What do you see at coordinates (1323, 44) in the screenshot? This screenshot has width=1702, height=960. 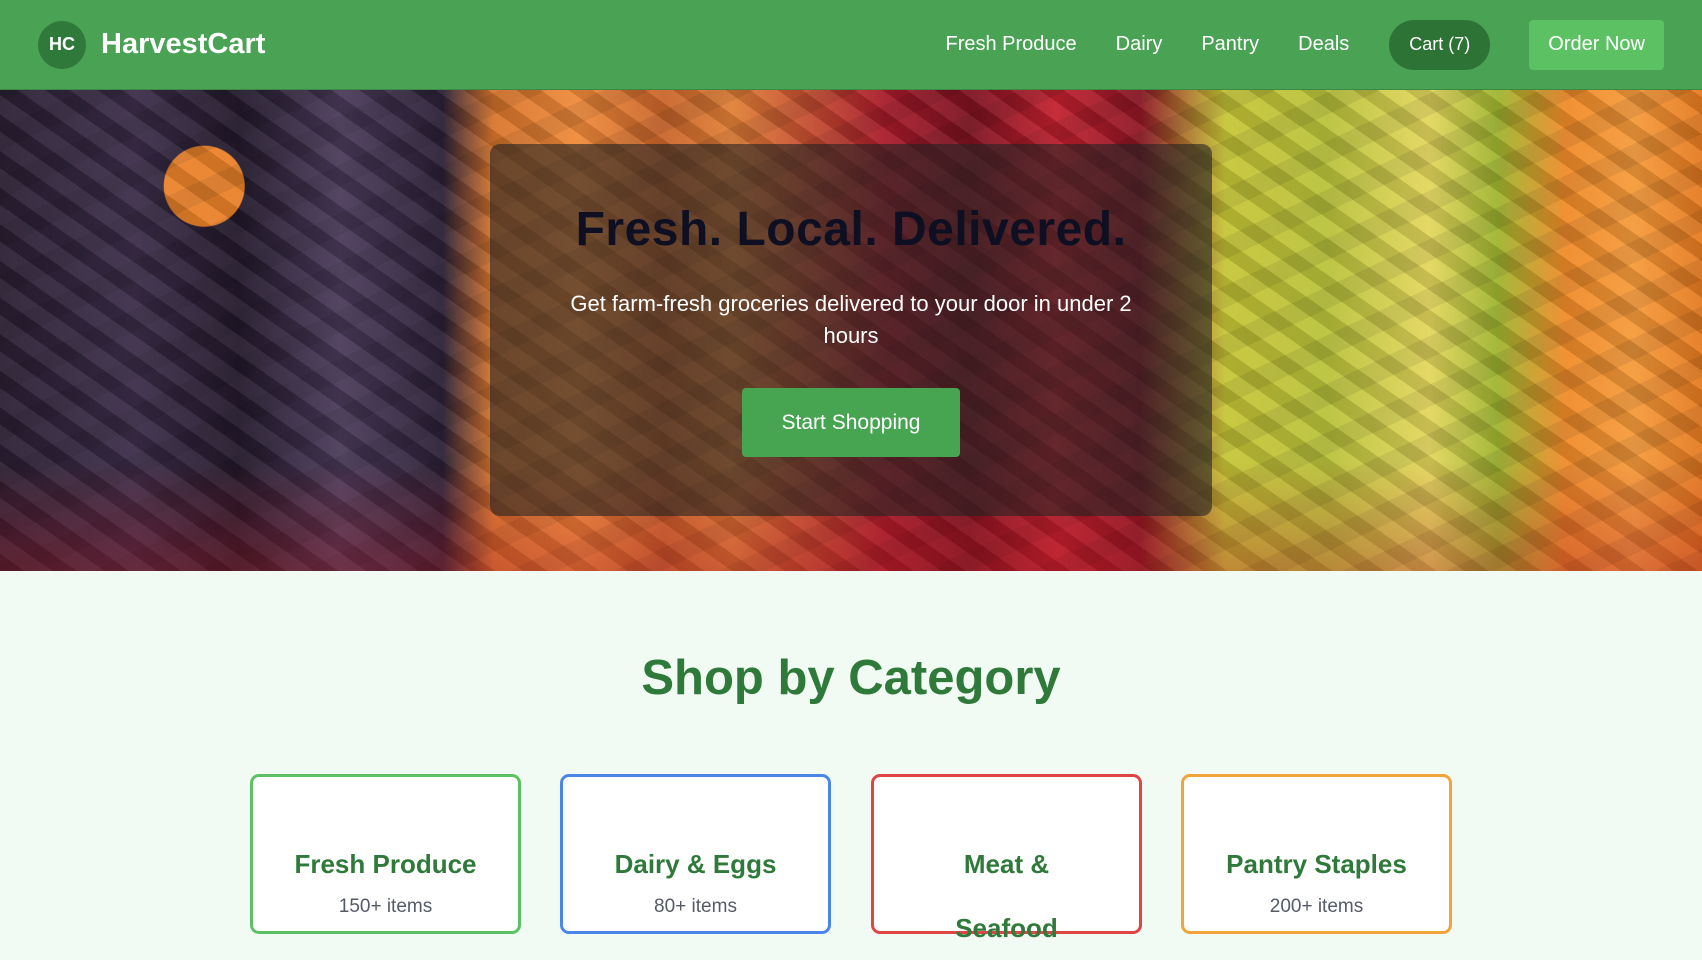 I see `nav-link-deals: Deals` at bounding box center [1323, 44].